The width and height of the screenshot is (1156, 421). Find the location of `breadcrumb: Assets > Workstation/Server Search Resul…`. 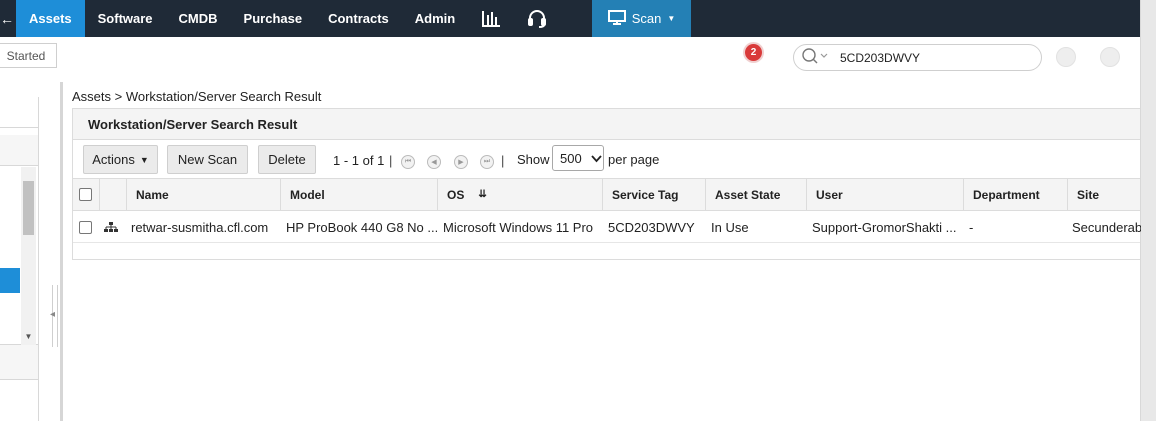

breadcrumb: Assets > Workstation/Server Search Resul… is located at coordinates (197, 96).